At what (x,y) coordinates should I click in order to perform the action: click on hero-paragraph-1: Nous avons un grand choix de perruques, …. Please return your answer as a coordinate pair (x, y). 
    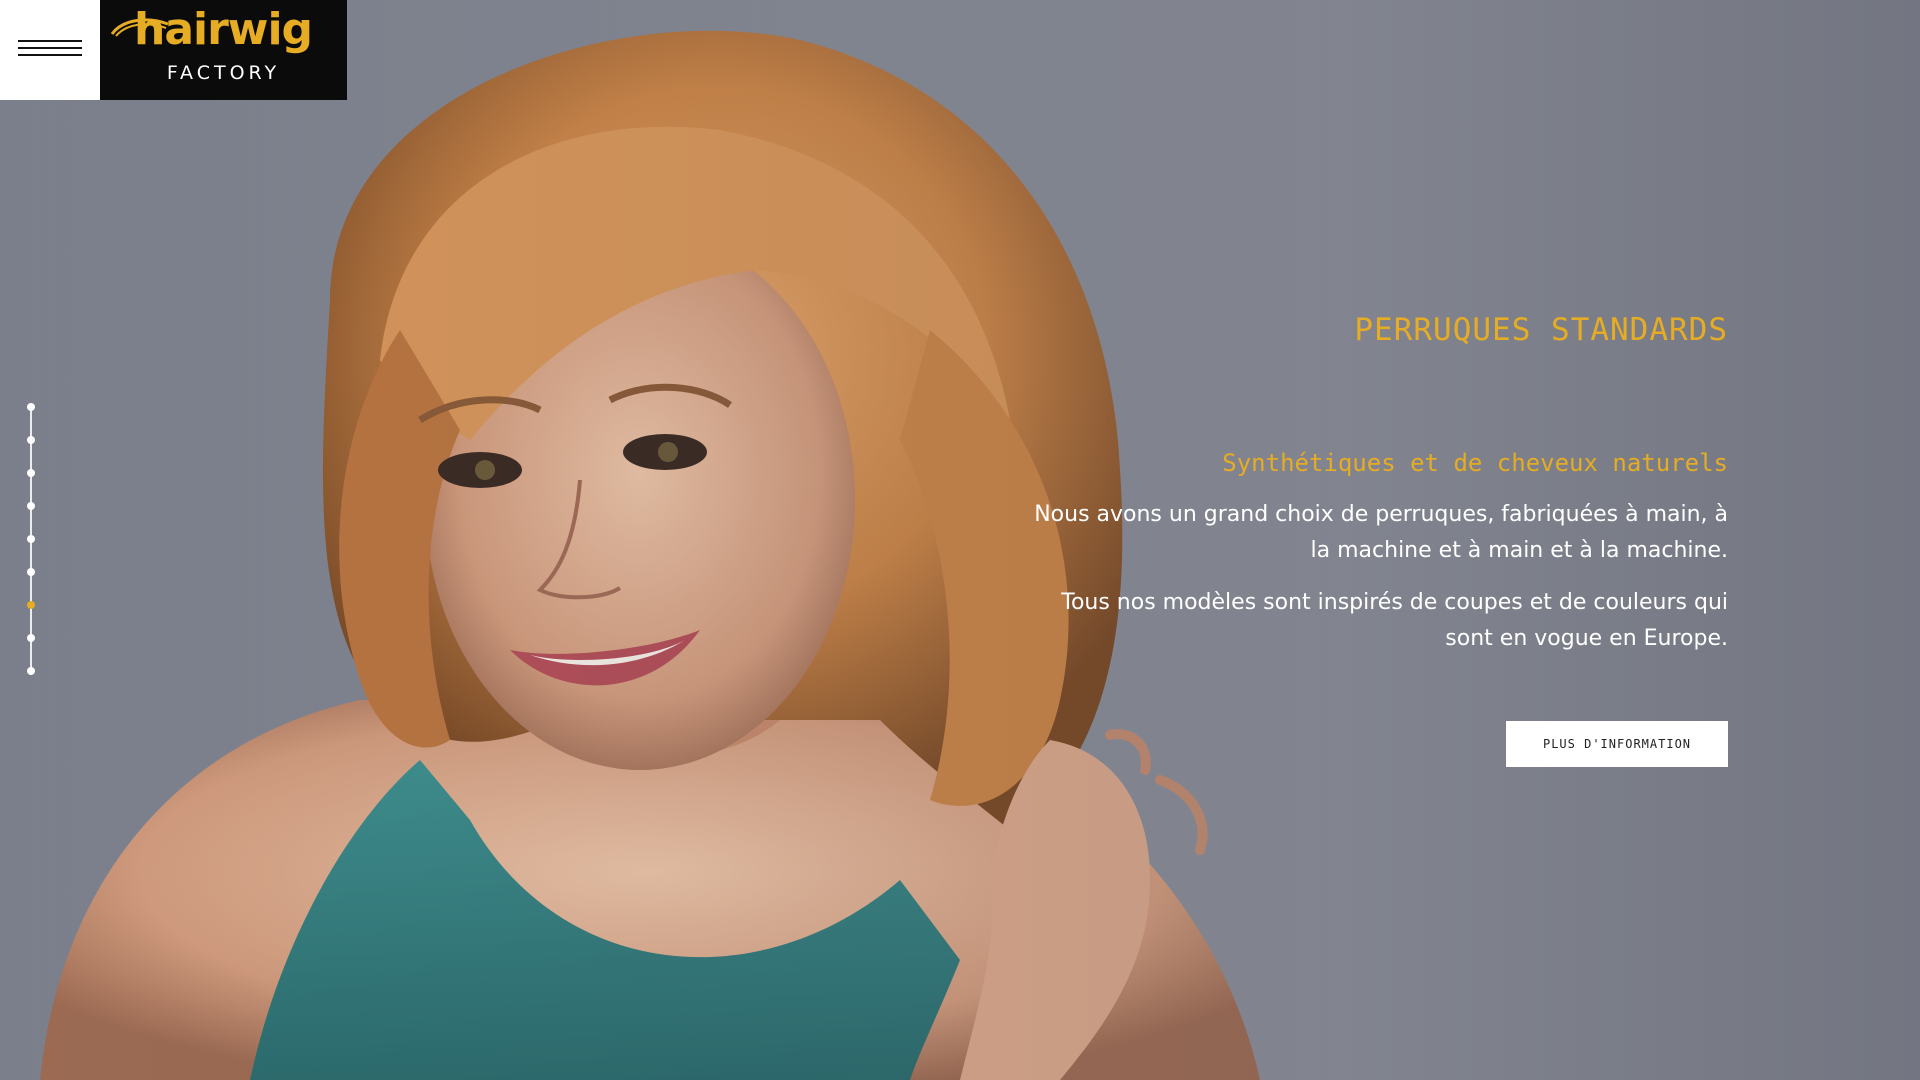
    Looking at the image, I should click on (1381, 532).